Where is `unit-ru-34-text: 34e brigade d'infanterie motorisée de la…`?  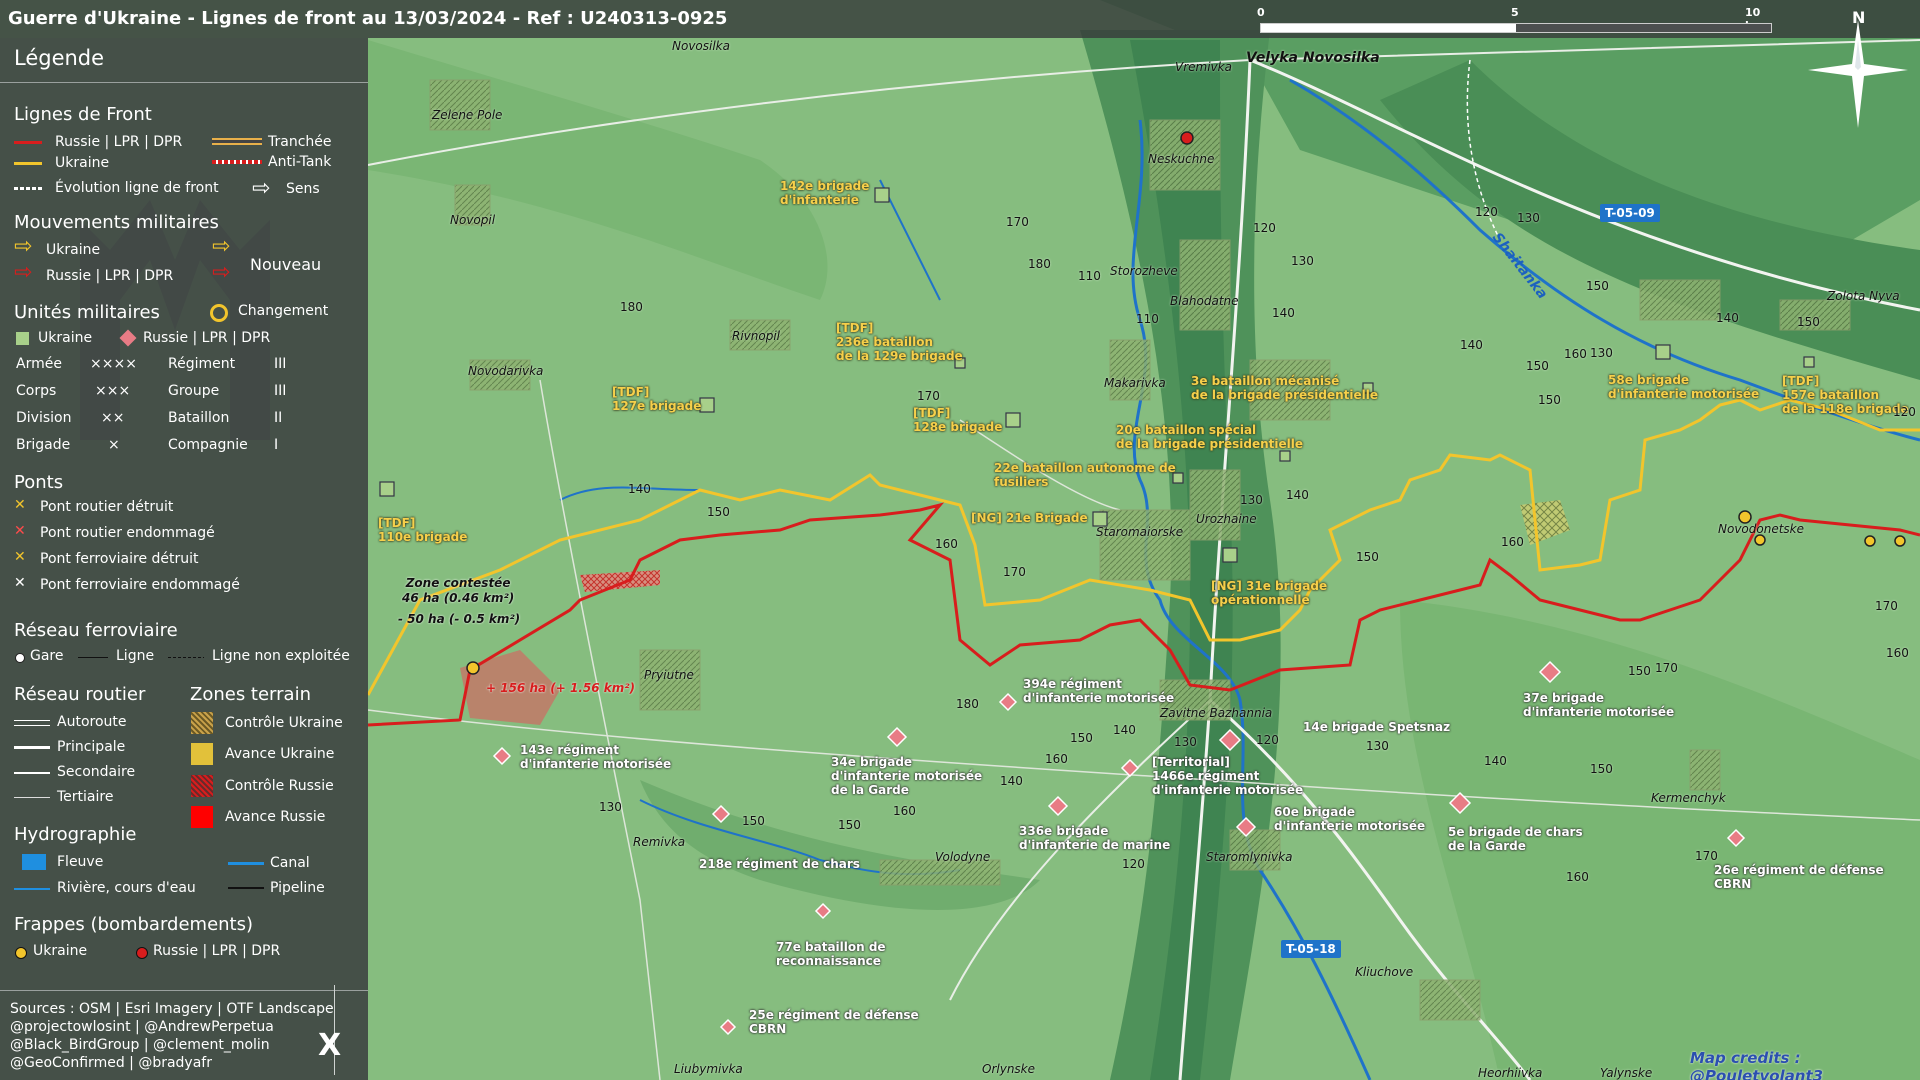
unit-ru-34-text: 34e brigade d'infanterie motorisée de la… is located at coordinates (907, 776).